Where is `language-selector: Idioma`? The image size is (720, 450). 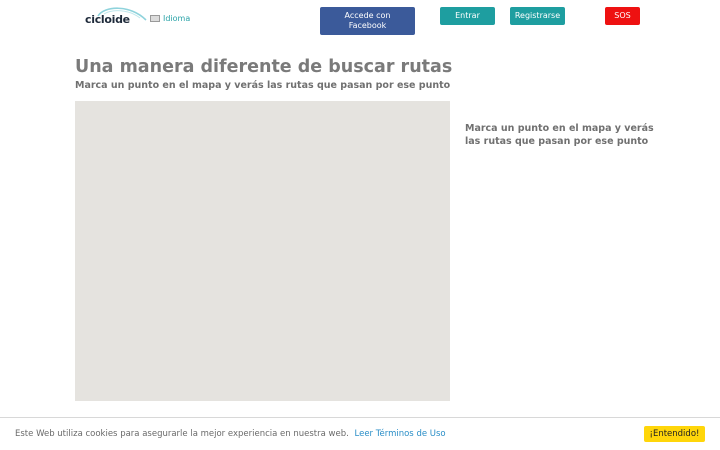 language-selector: Idioma is located at coordinates (170, 18).